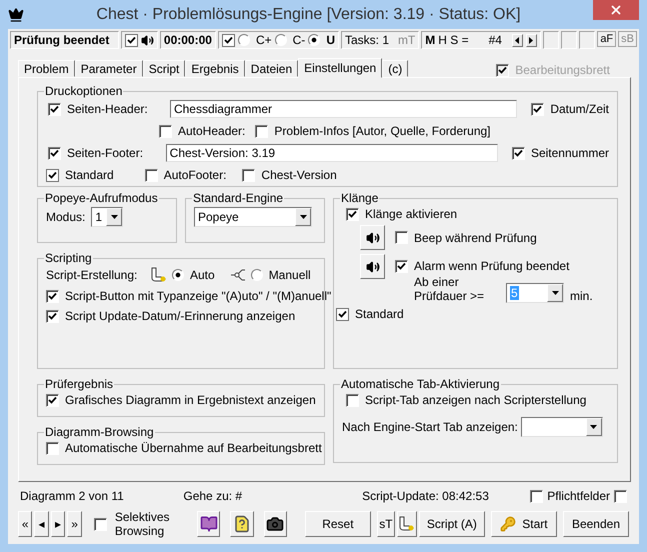 This screenshot has height=552, width=647. I want to click on radio-label: C-, so click(299, 40).